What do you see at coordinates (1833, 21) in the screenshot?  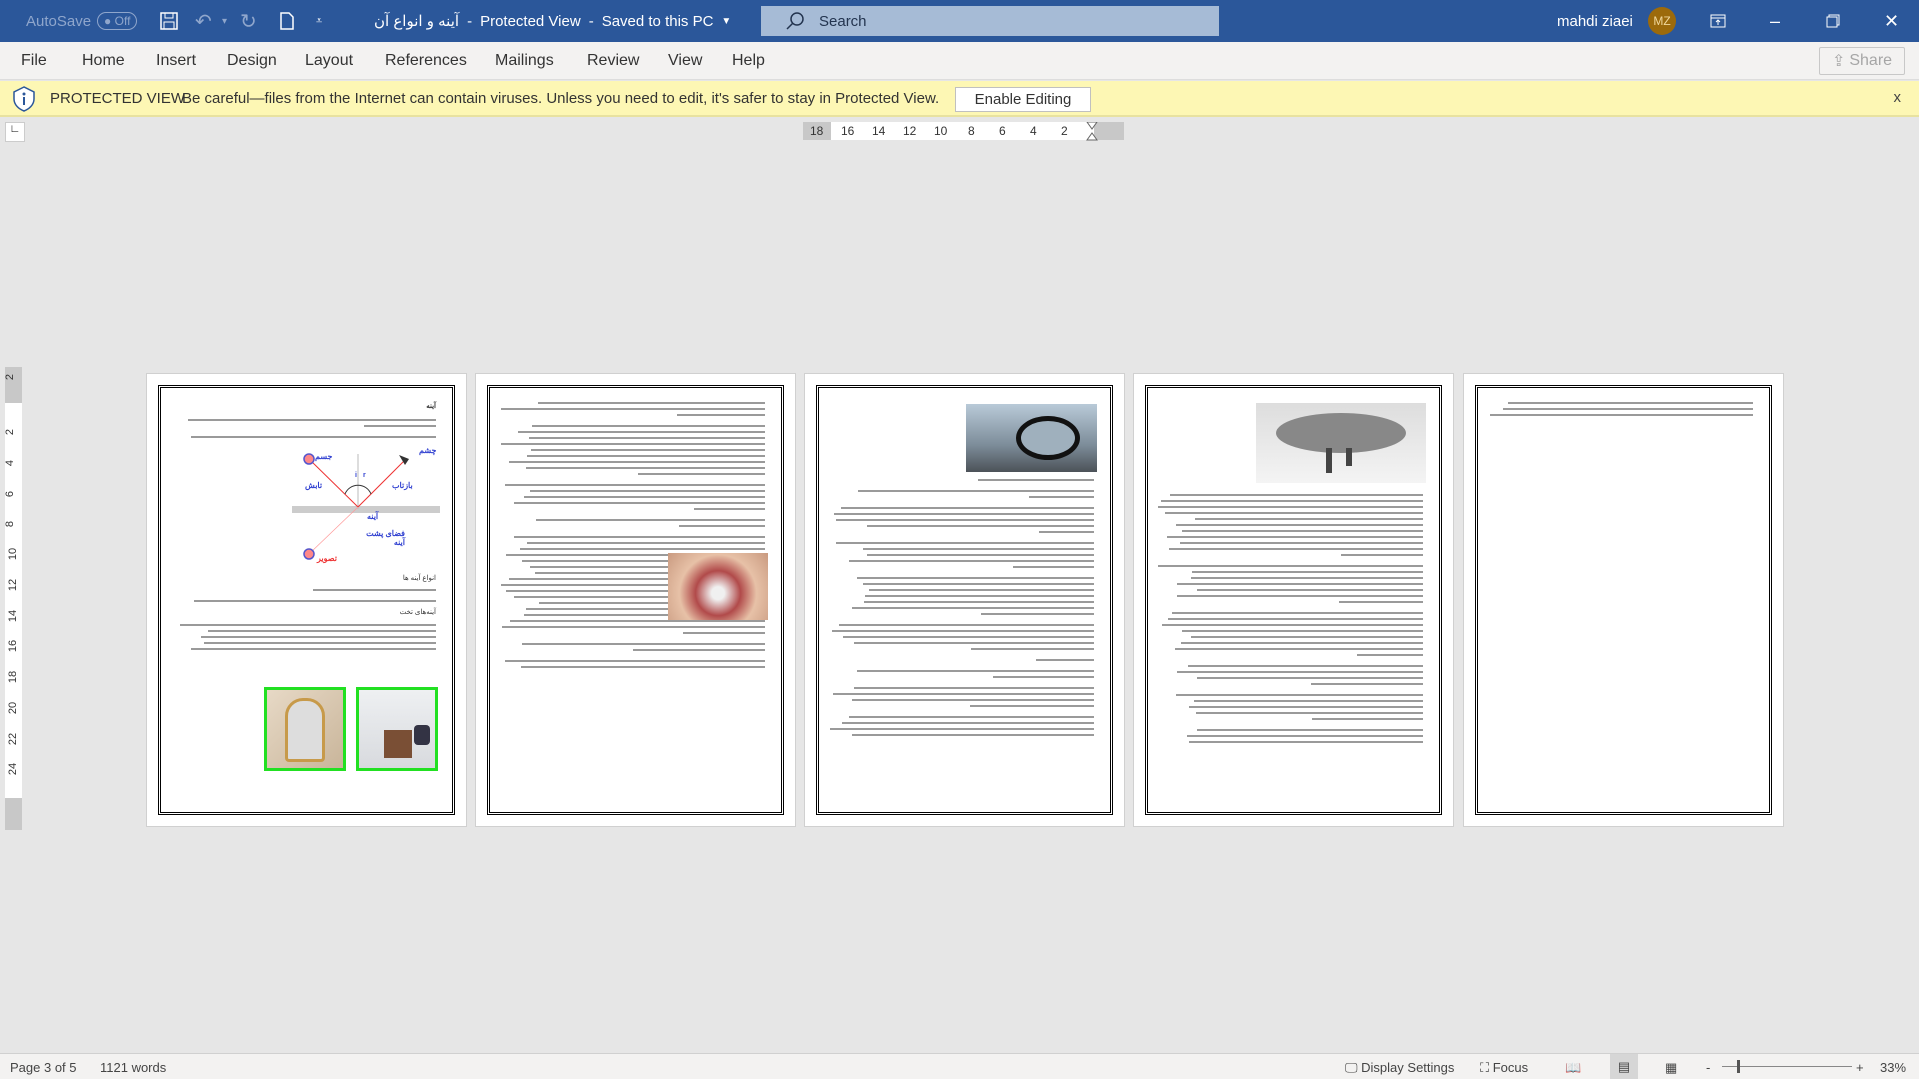 I see `restore-icon` at bounding box center [1833, 21].